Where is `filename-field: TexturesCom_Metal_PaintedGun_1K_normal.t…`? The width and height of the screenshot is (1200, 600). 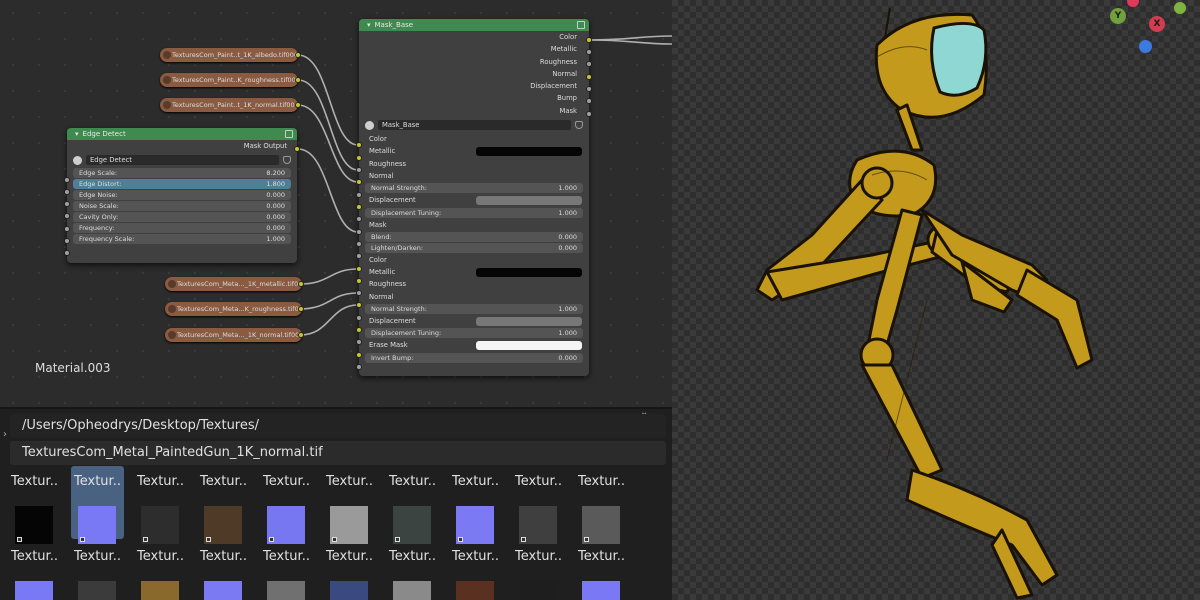
filename-field: TexturesCom_Metal_PaintedGun_1K_normal.t… is located at coordinates (338, 453).